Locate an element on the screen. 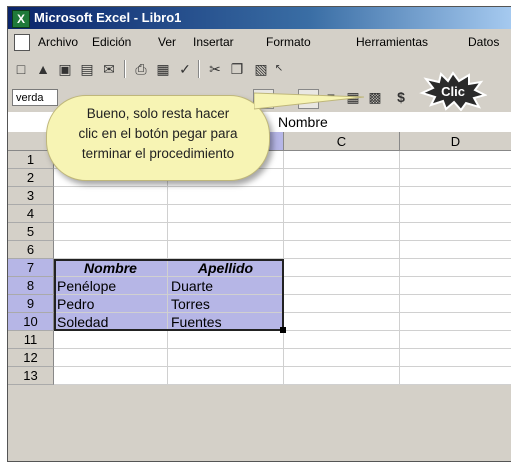  menu-formato: Formato is located at coordinates (288, 42).